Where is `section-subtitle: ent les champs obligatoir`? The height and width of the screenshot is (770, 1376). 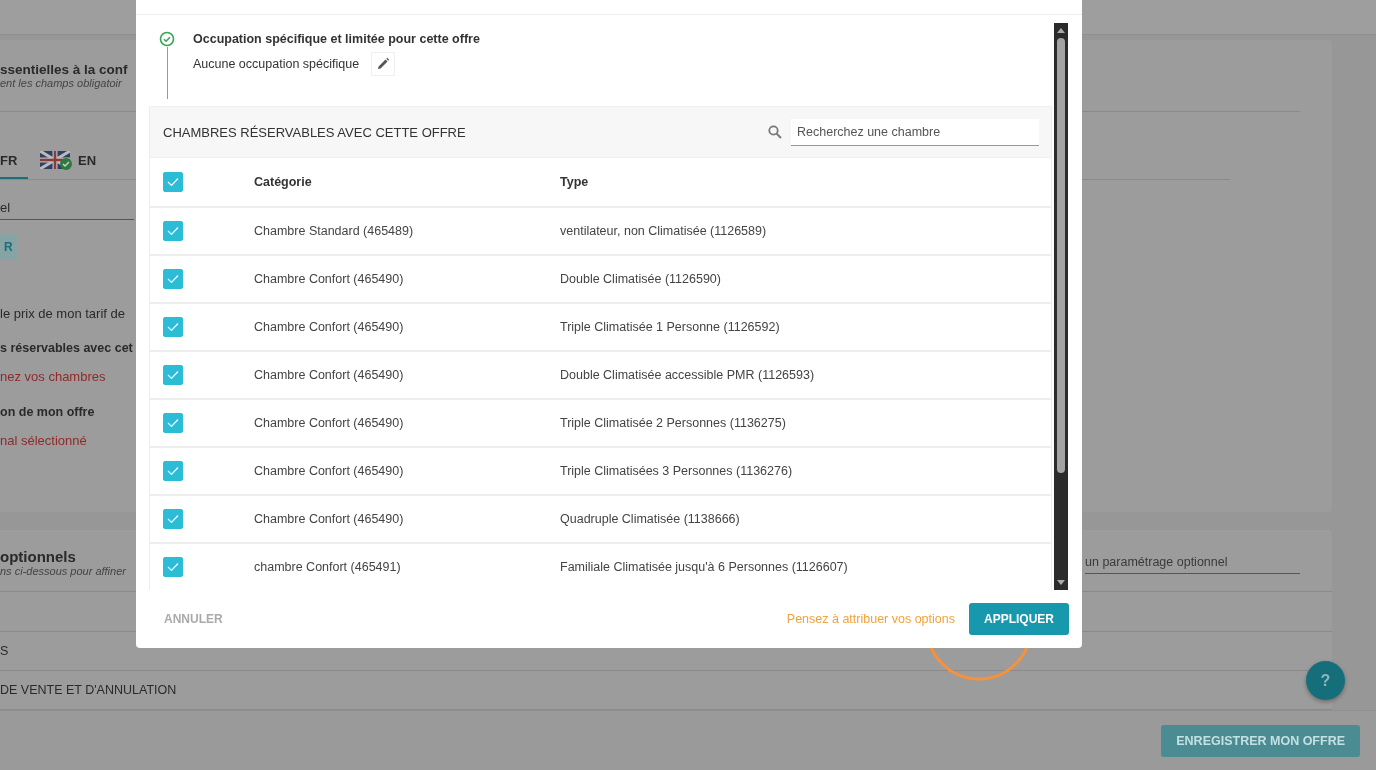 section-subtitle: ent les champs obligatoir is located at coordinates (61, 83).